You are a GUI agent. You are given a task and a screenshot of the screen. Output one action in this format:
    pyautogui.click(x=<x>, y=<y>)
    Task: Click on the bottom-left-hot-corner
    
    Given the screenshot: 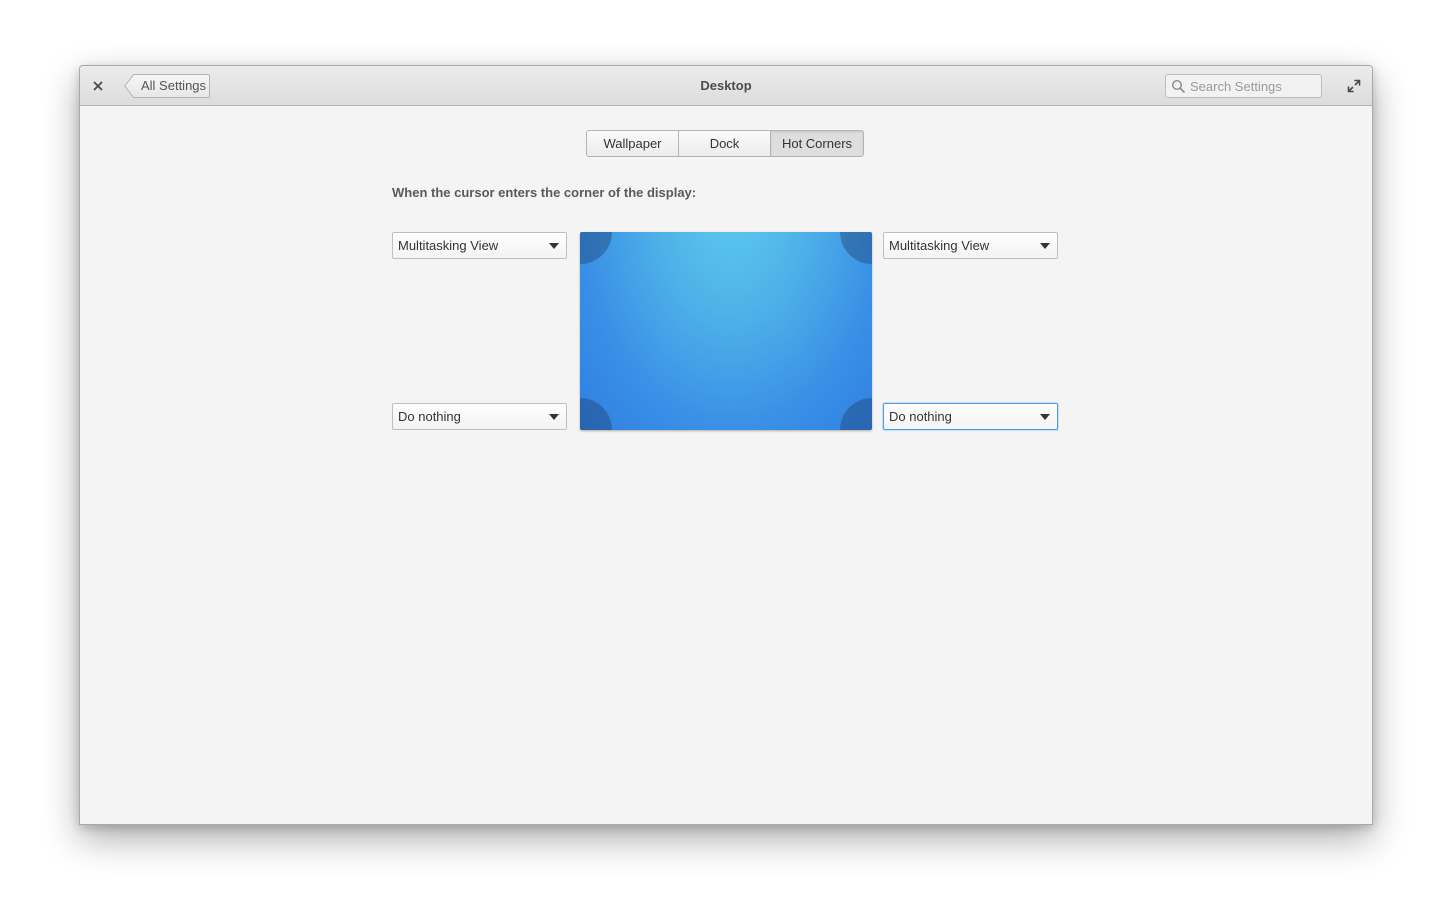 What is the action you would take?
    pyautogui.click(x=596, y=414)
    